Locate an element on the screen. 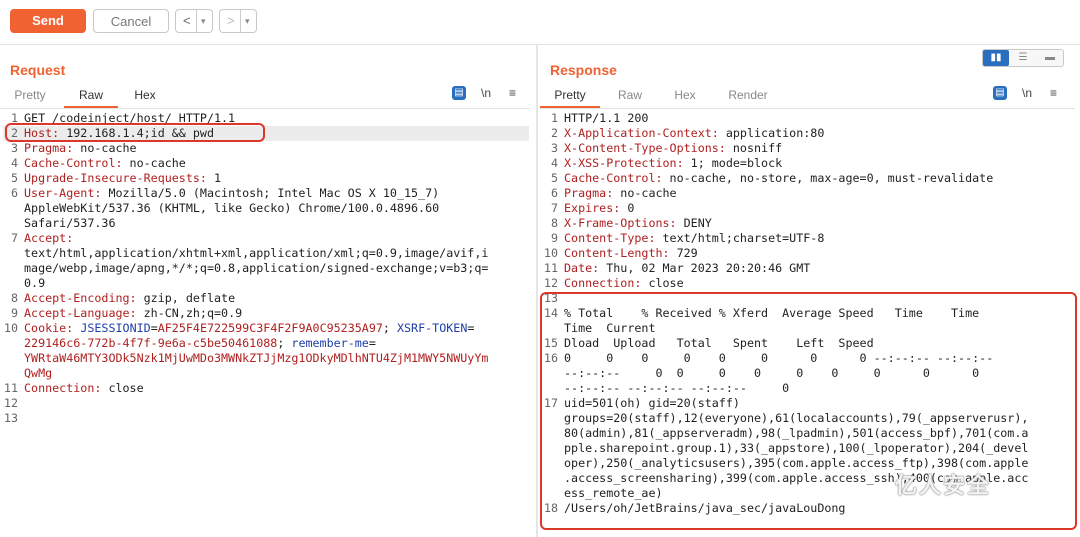 This screenshot has height=537, width=1080. code-line: Safari/537.36 is located at coordinates (266, 223).